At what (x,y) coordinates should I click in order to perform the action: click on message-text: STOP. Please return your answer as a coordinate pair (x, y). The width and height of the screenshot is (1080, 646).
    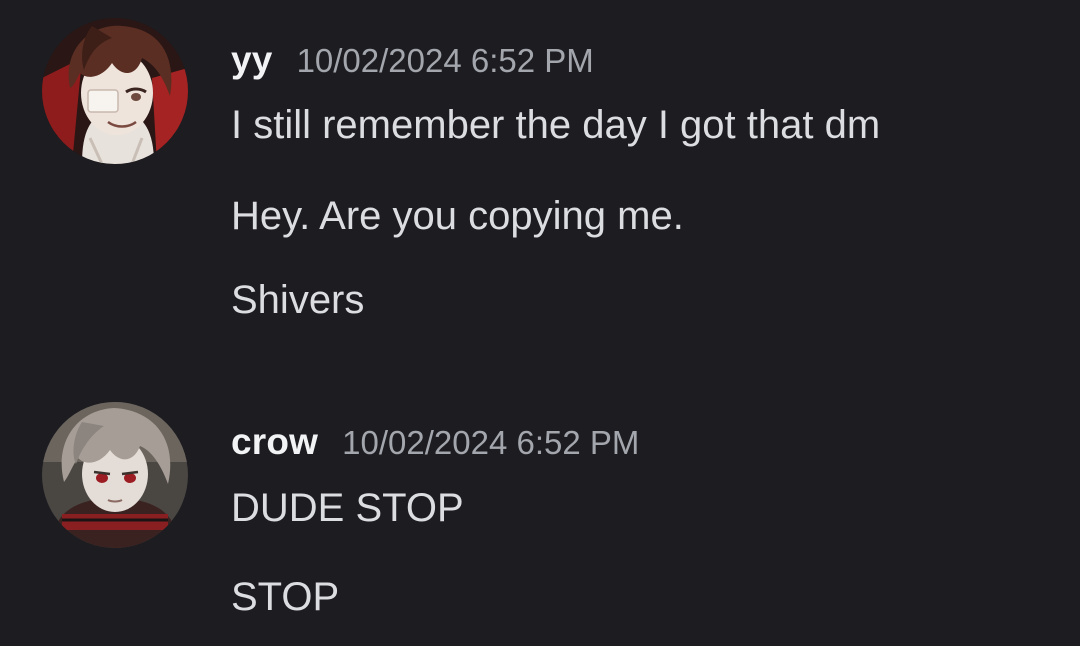
    Looking at the image, I should click on (285, 597).